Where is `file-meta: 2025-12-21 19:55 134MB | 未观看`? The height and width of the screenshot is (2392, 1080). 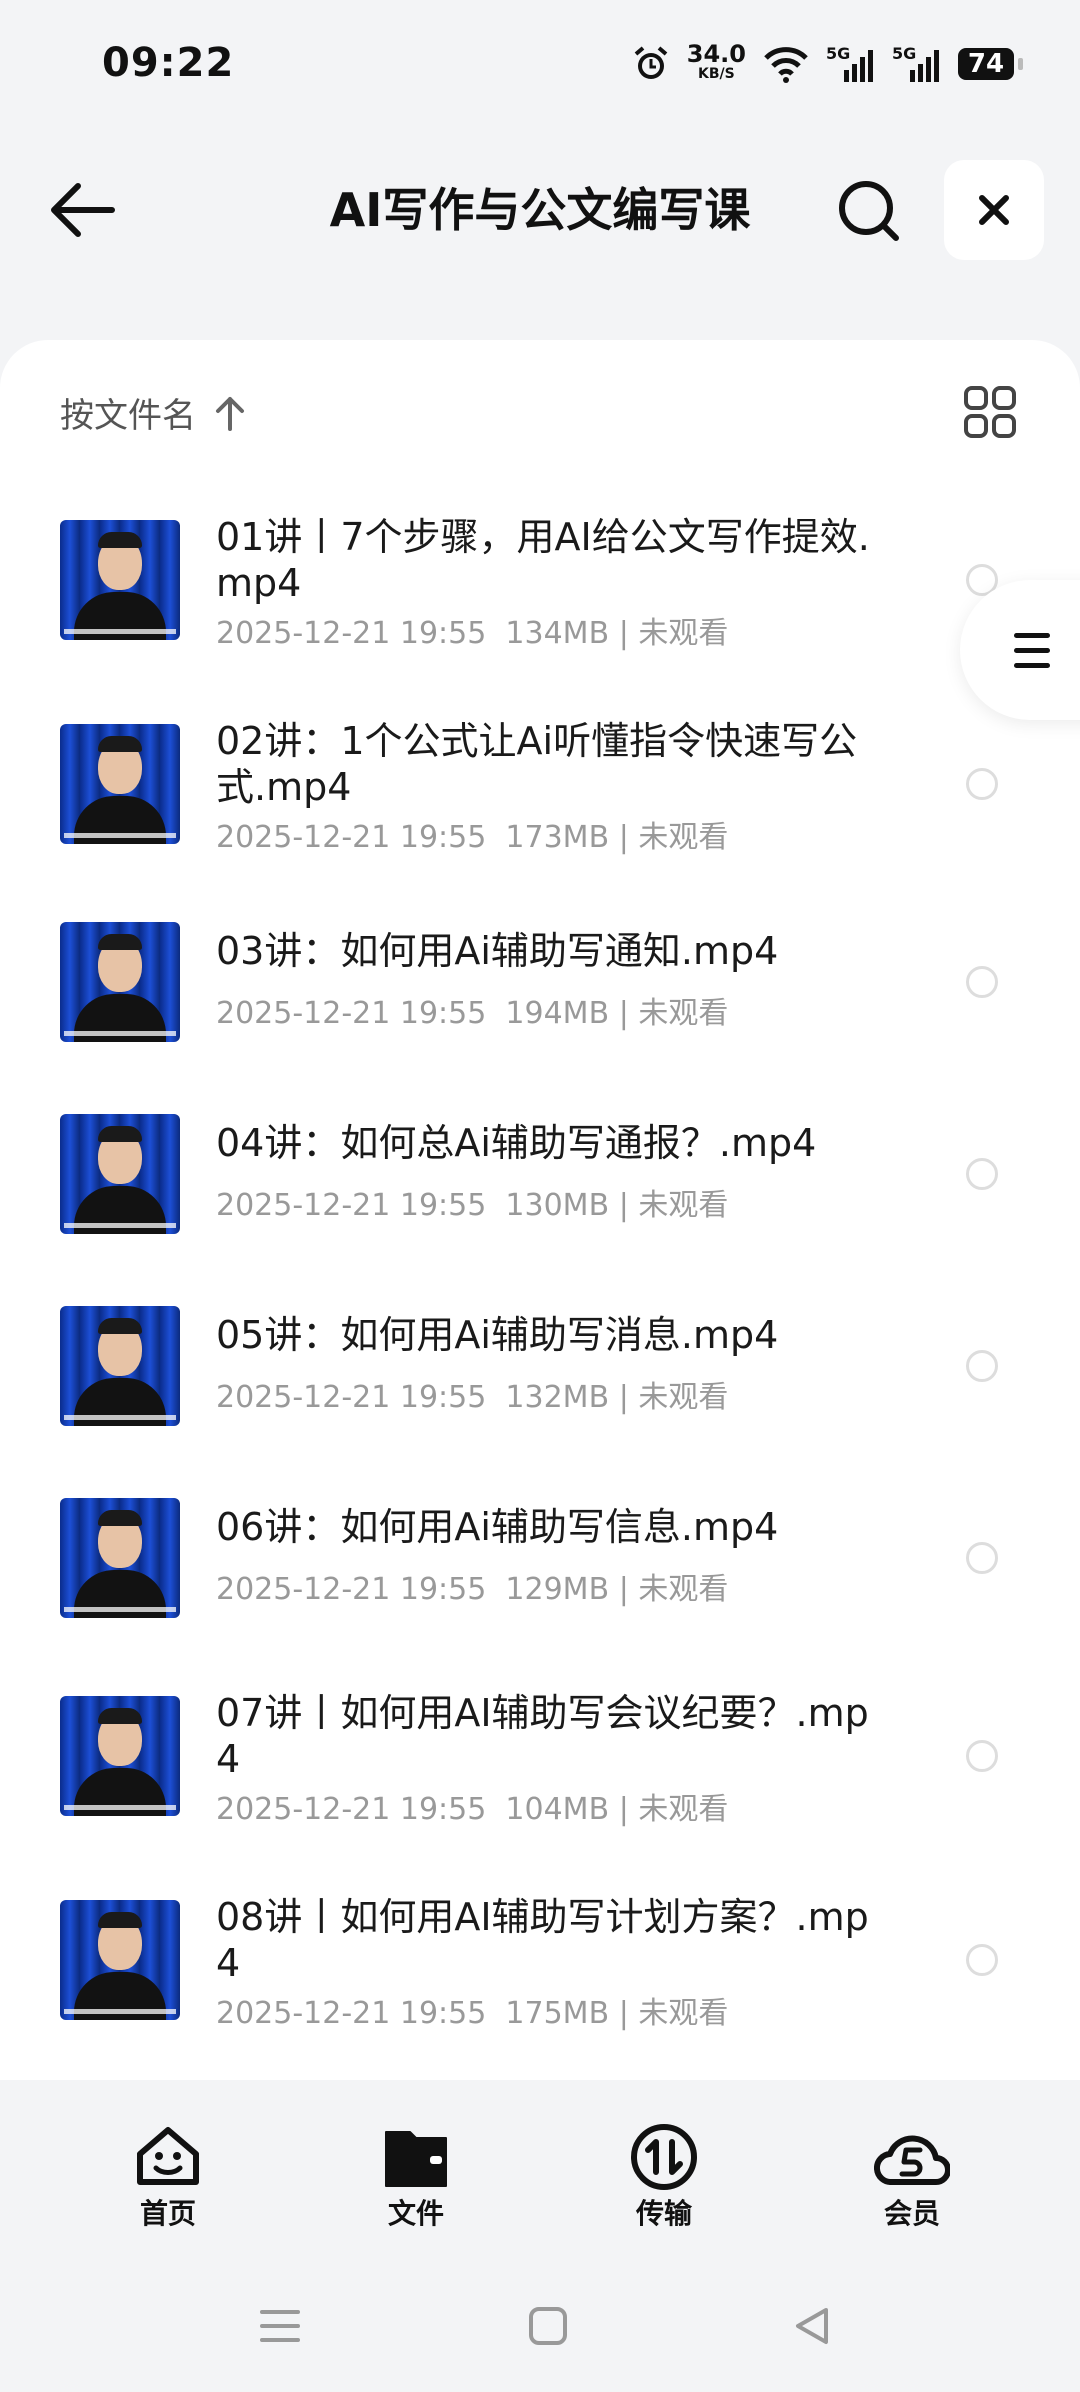
file-meta: 2025-12-21 19:55 134MB | 未观看 is located at coordinates (472, 633).